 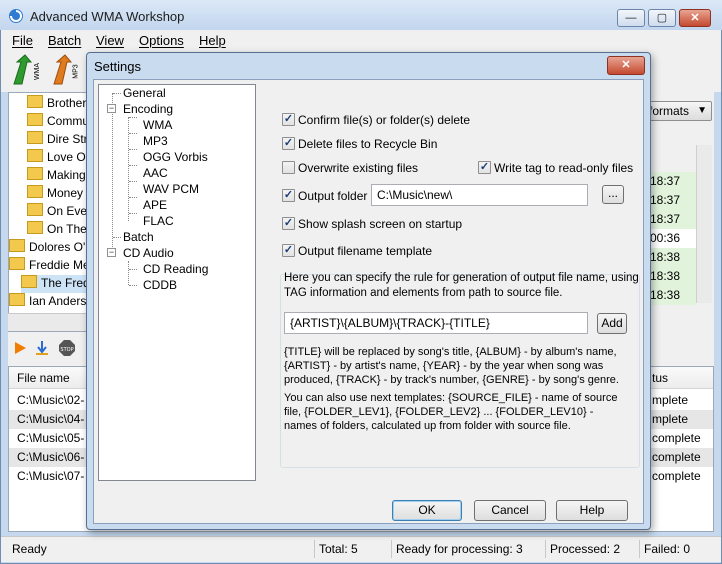 I want to click on convert-wma-button: WMA, so click(x=26, y=71).